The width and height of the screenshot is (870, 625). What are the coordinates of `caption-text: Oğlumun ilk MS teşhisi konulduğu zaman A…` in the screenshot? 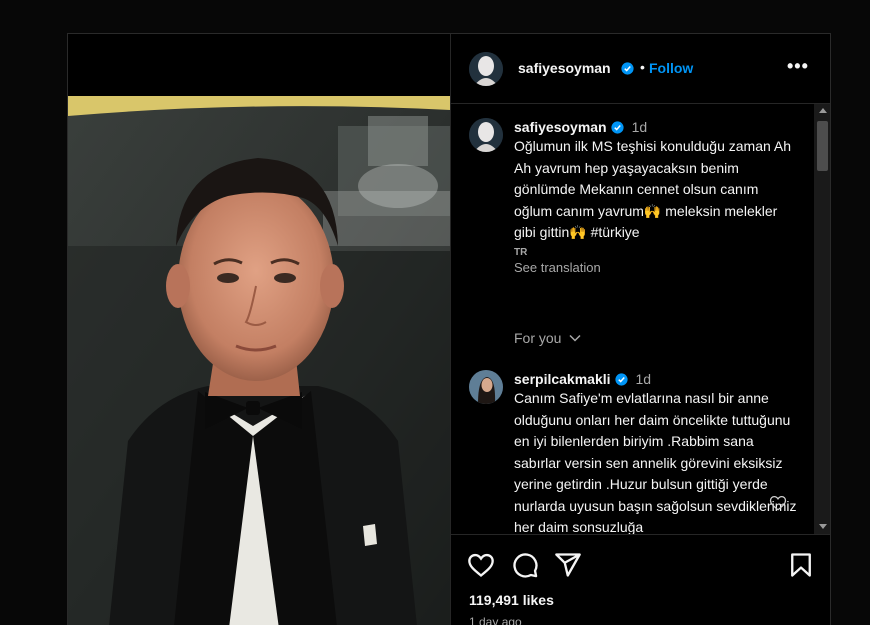 It's located at (653, 189).